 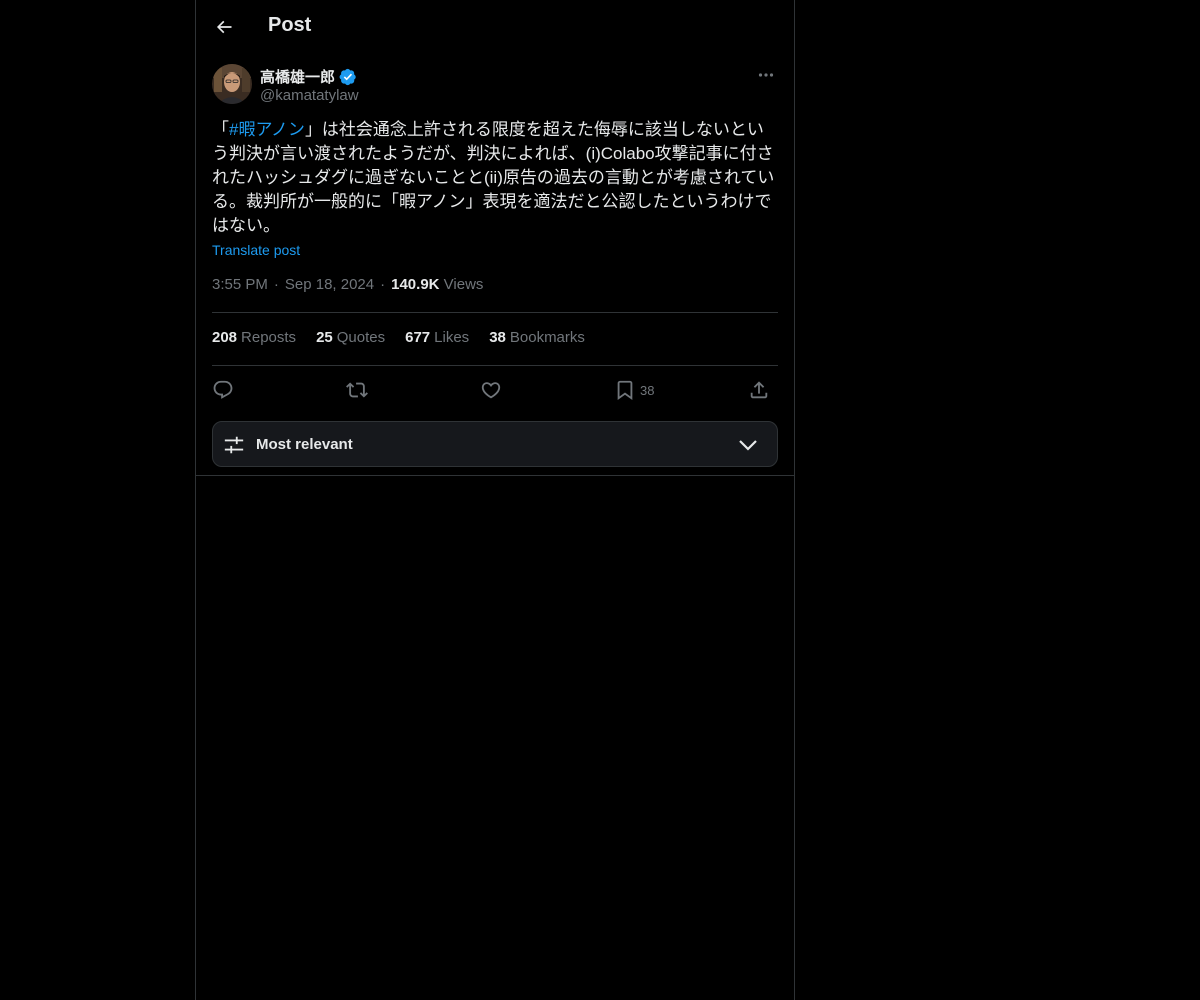 I want to click on stat-likes: 677 Likes, so click(x=437, y=337).